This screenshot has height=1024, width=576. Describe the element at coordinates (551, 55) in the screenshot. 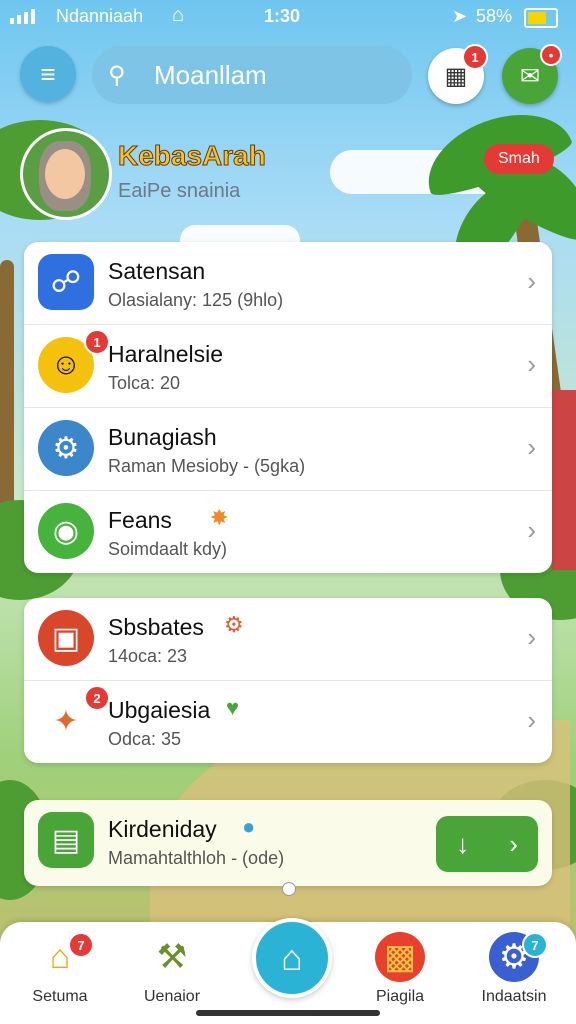

I see `chat-badge: •` at that location.